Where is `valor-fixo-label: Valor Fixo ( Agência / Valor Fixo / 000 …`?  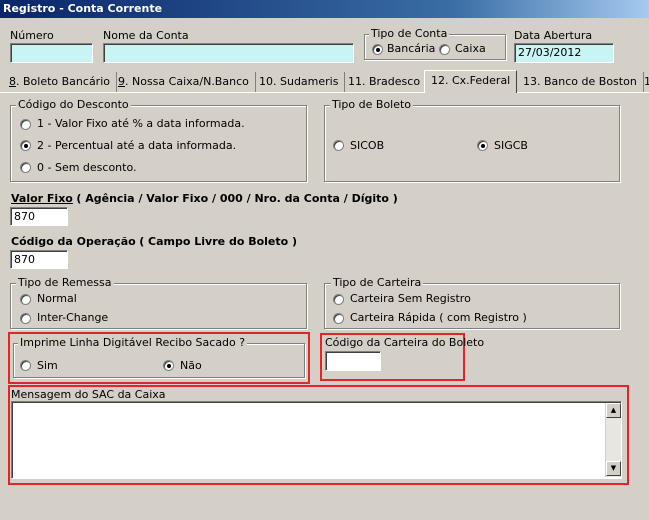 valor-fixo-label: Valor Fixo ( Agência / Valor Fixo / 000 … is located at coordinates (204, 198).